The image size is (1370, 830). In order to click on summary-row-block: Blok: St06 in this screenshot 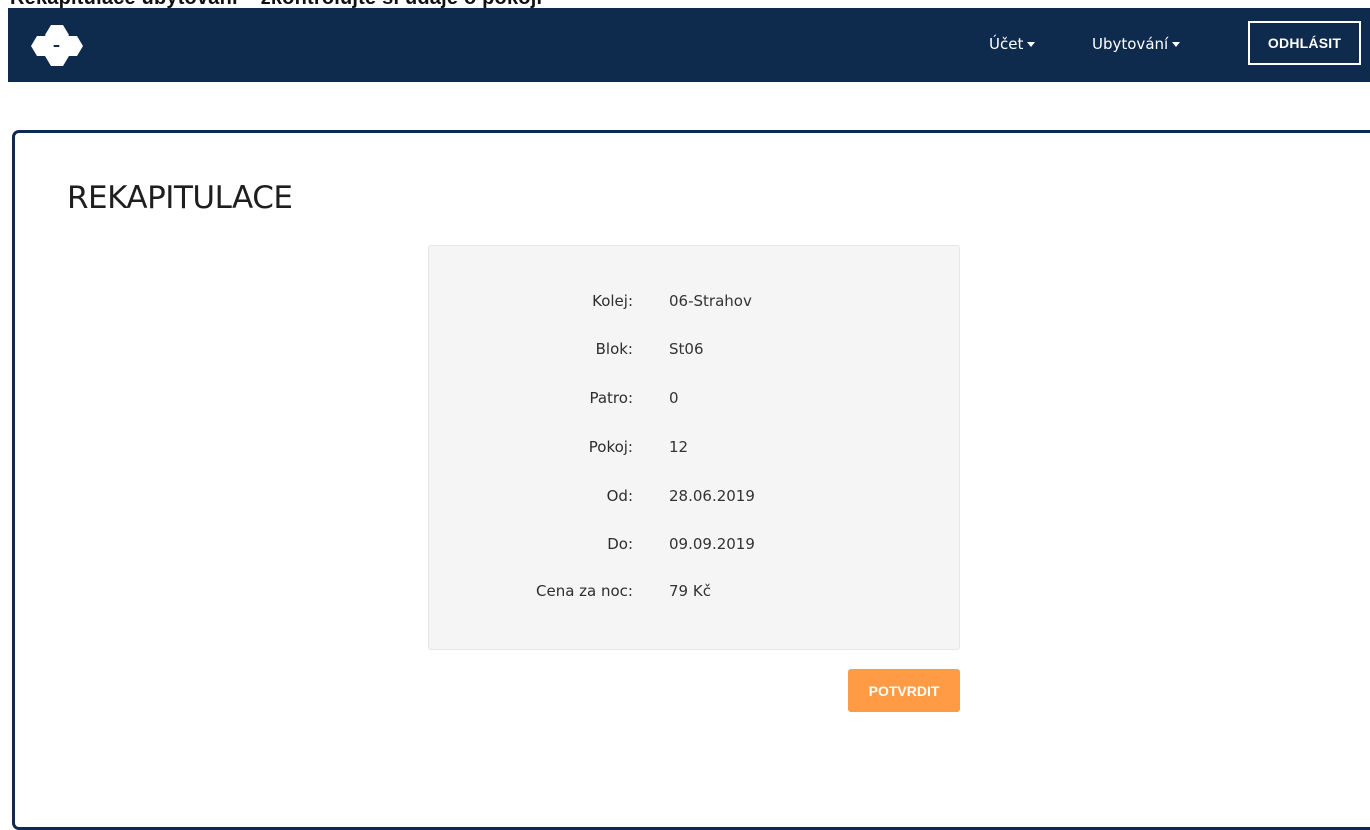, I will do `click(694, 352)`.